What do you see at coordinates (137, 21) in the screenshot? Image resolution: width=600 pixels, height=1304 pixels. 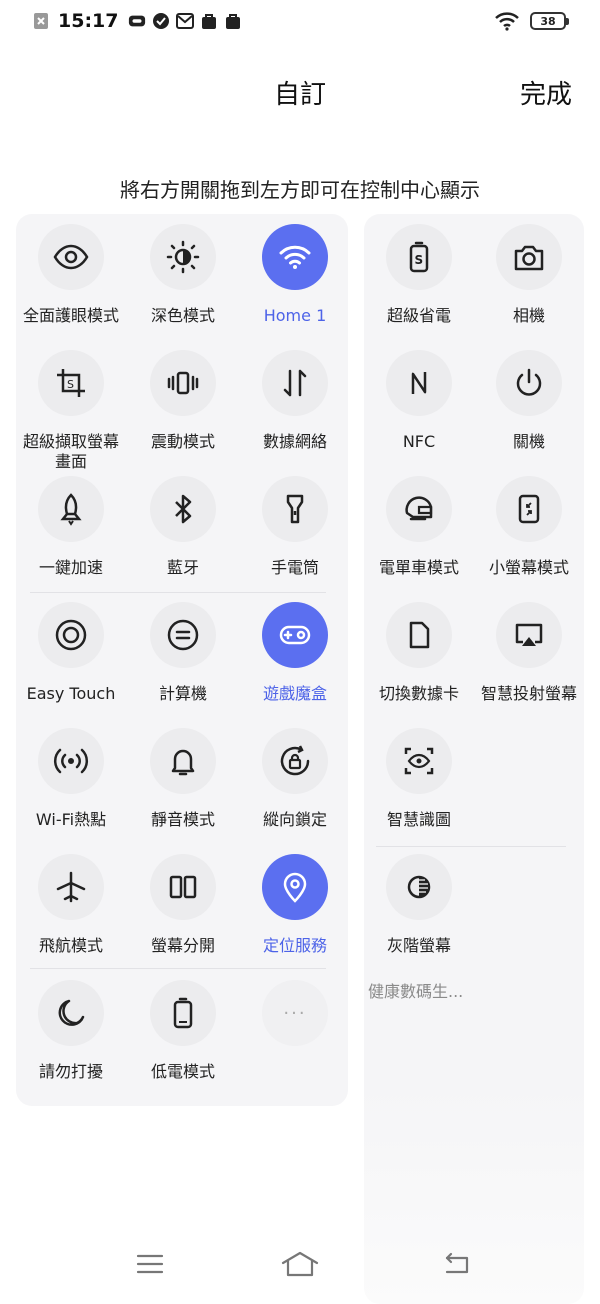 I see `status-left: 15:17` at bounding box center [137, 21].